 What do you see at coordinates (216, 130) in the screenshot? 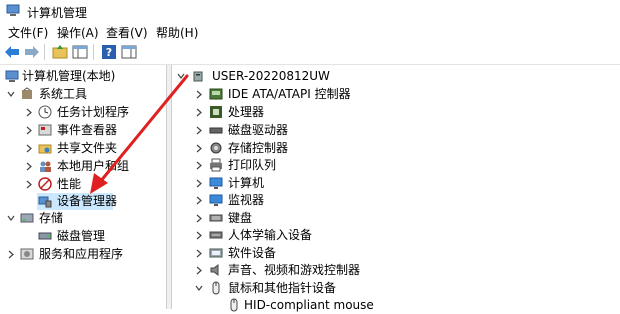
I see `disk-drive-icon` at bounding box center [216, 130].